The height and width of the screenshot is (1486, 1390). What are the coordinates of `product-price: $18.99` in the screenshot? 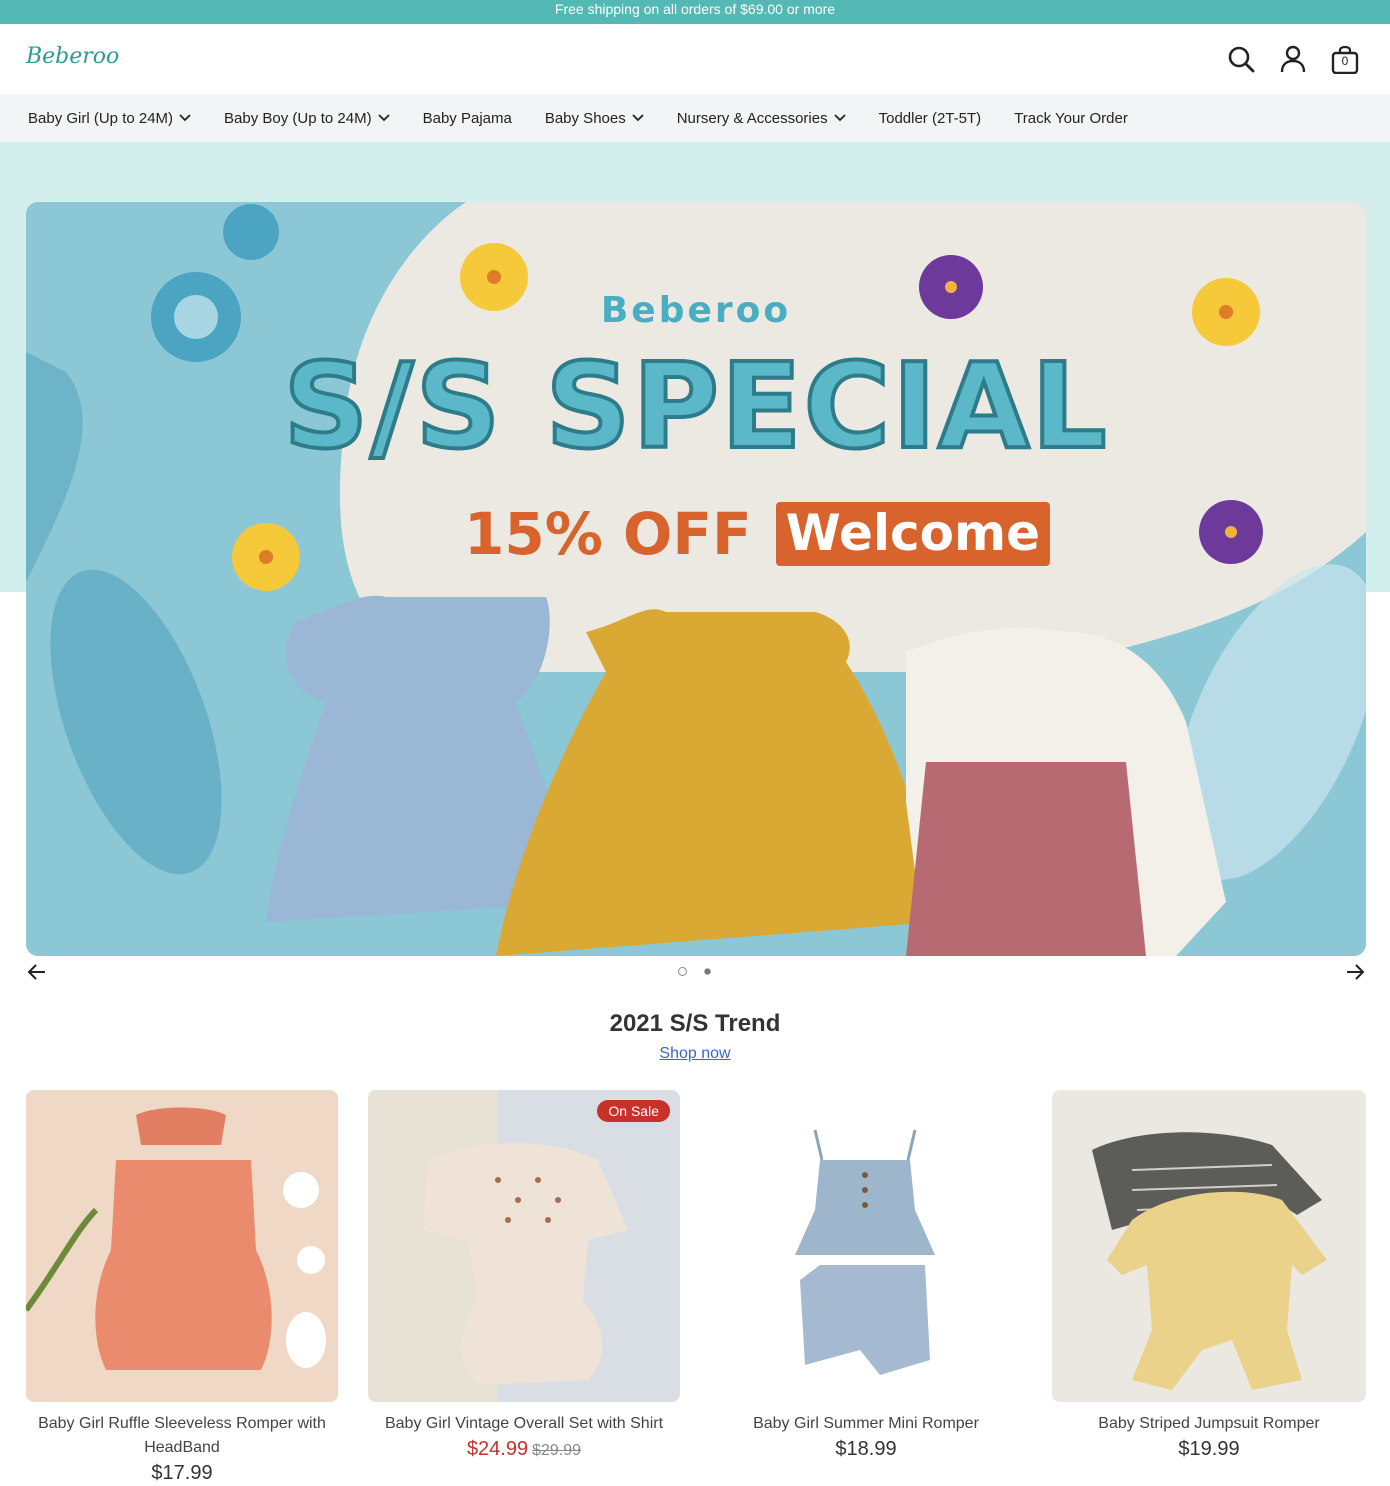 It's located at (866, 1449).